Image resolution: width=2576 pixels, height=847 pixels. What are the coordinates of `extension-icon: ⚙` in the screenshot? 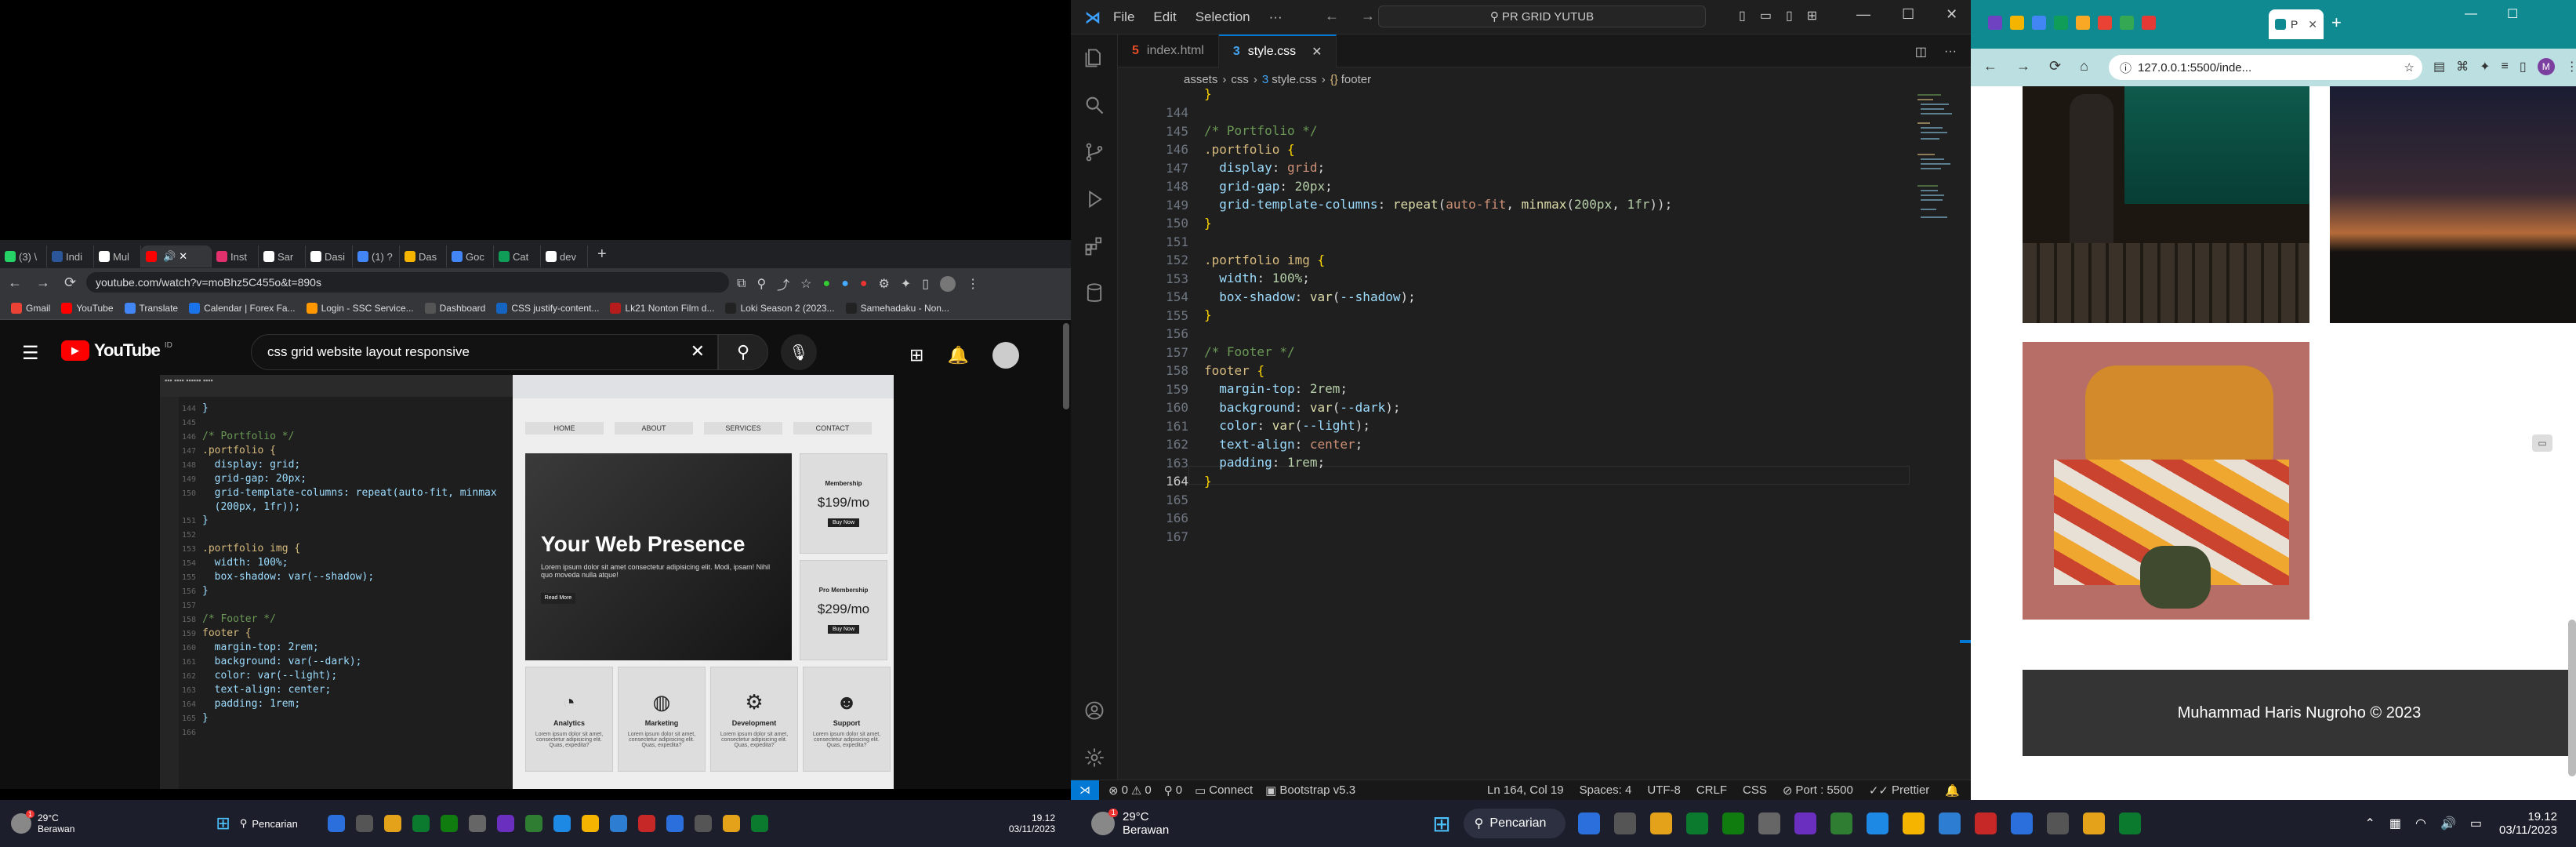 It's located at (885, 284).